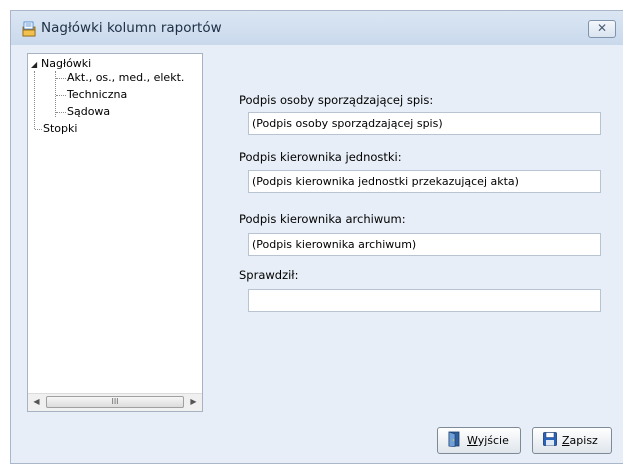 The image size is (624, 466). I want to click on floppy-disk-icon, so click(550, 440).